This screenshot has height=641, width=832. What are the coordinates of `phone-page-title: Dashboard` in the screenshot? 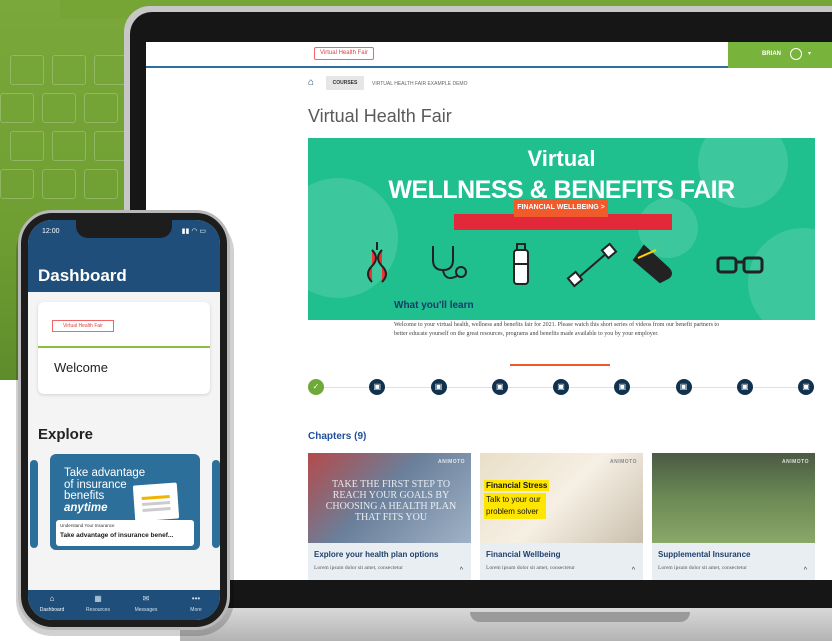 It's located at (82, 275).